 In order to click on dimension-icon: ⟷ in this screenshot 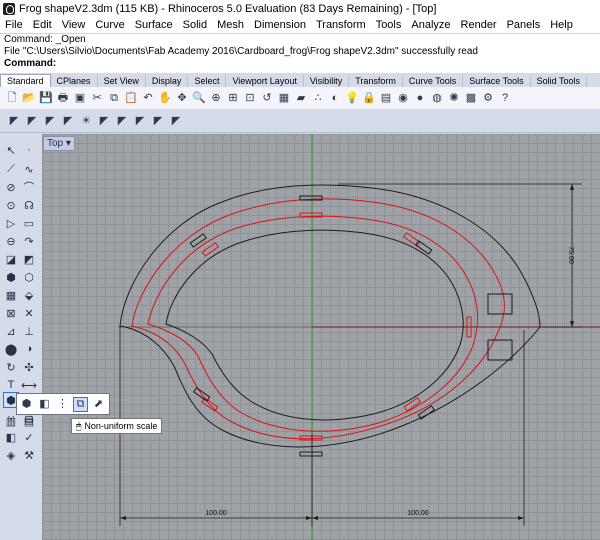, I will do `click(29, 385)`.